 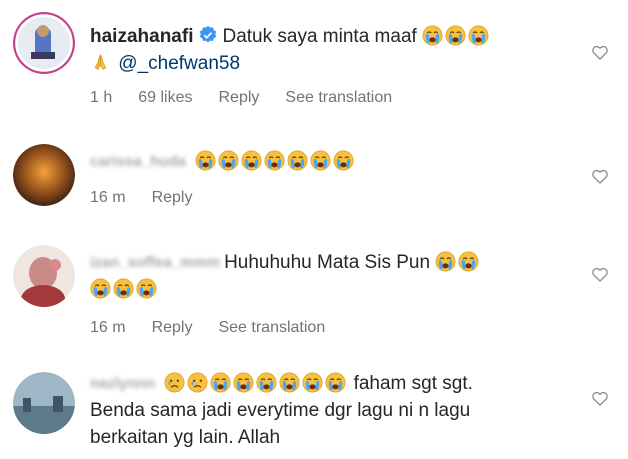 I want to click on comment-text: carissa_huda, so click(x=335, y=161).